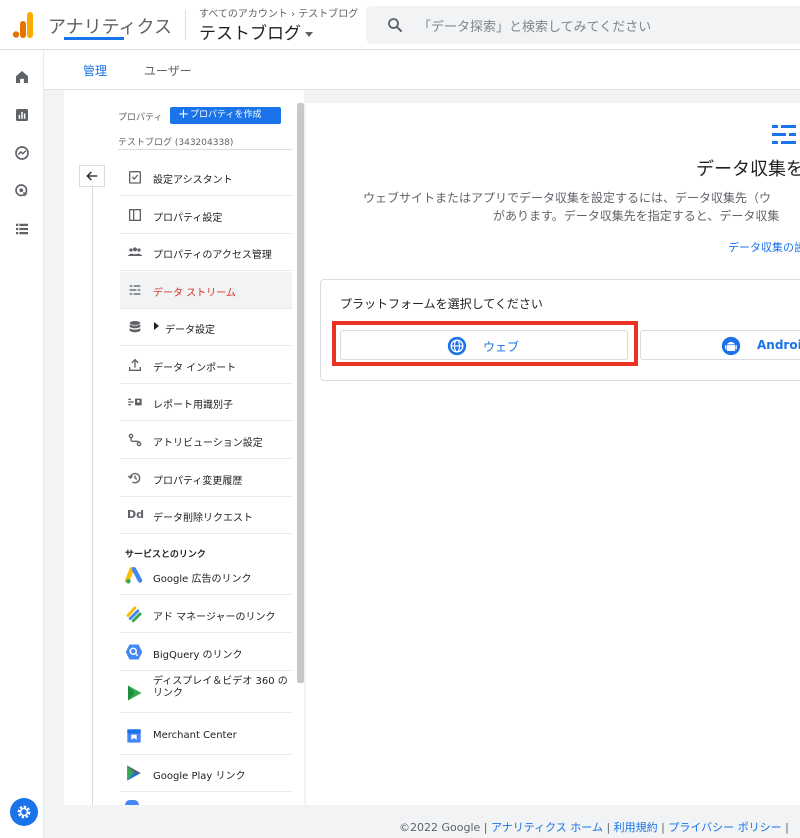  I want to click on nav-item-label: レポート用識別子, so click(193, 405).